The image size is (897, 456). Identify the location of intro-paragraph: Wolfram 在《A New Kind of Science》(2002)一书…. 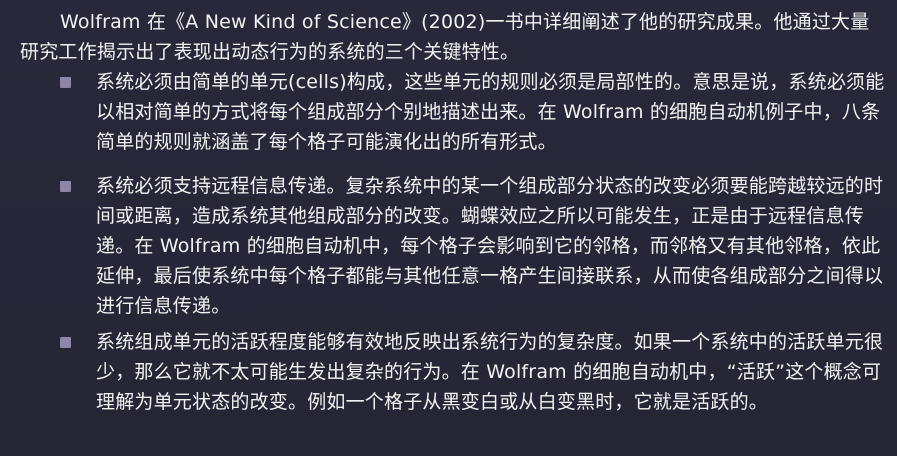
(445, 37).